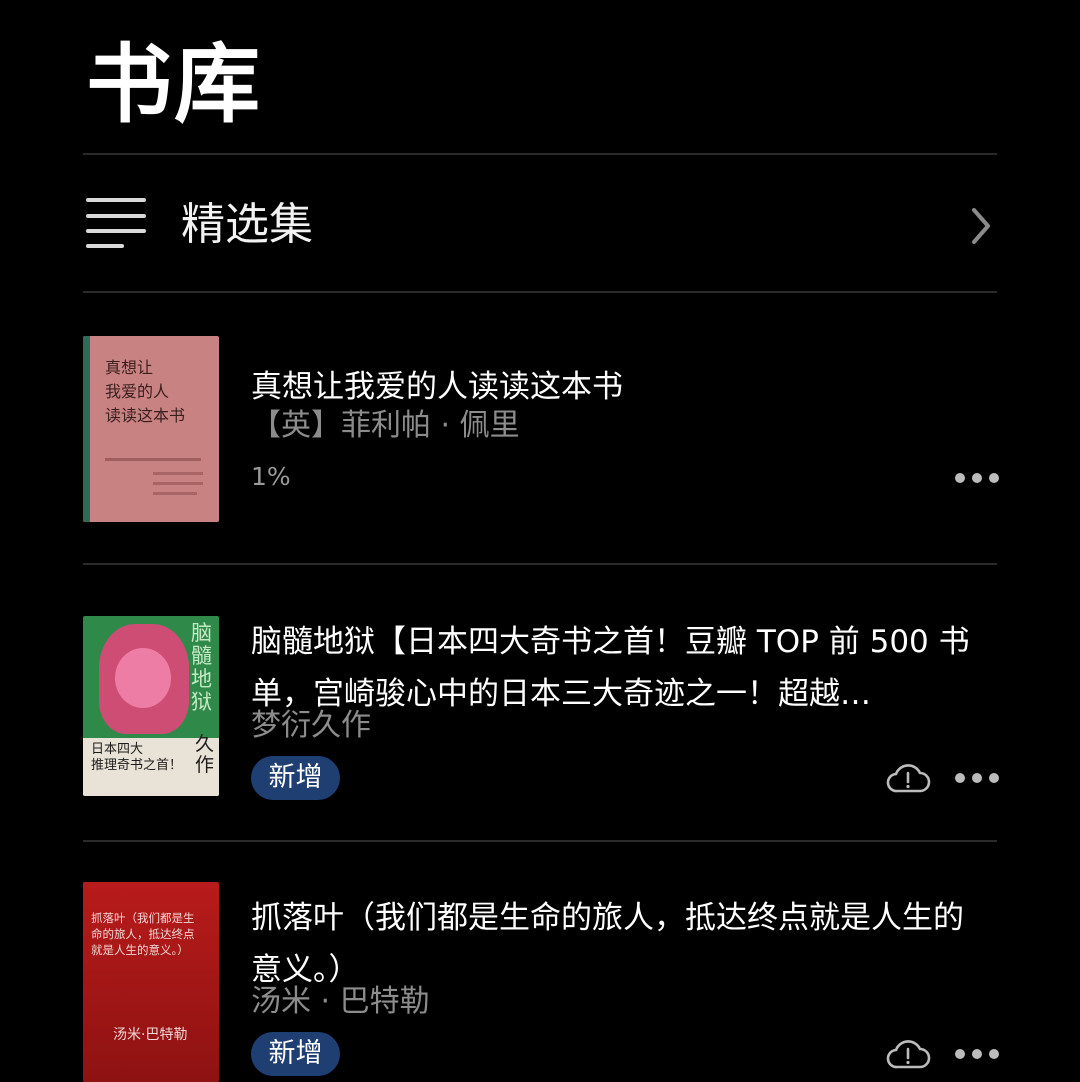  What do you see at coordinates (621, 944) in the screenshot?
I see `book-title: 抓落叶（我们都是生命的旅人，抵达终点就是人生的意义。）` at bounding box center [621, 944].